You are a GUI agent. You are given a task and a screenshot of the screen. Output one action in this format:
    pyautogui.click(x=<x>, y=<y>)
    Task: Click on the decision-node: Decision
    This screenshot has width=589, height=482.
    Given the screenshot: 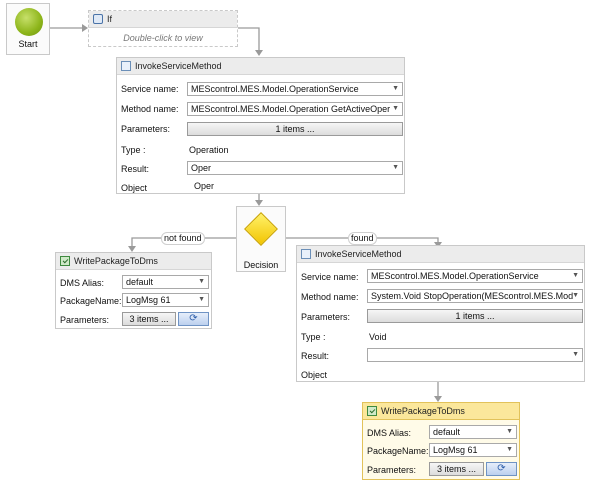 What is the action you would take?
    pyautogui.click(x=261, y=239)
    